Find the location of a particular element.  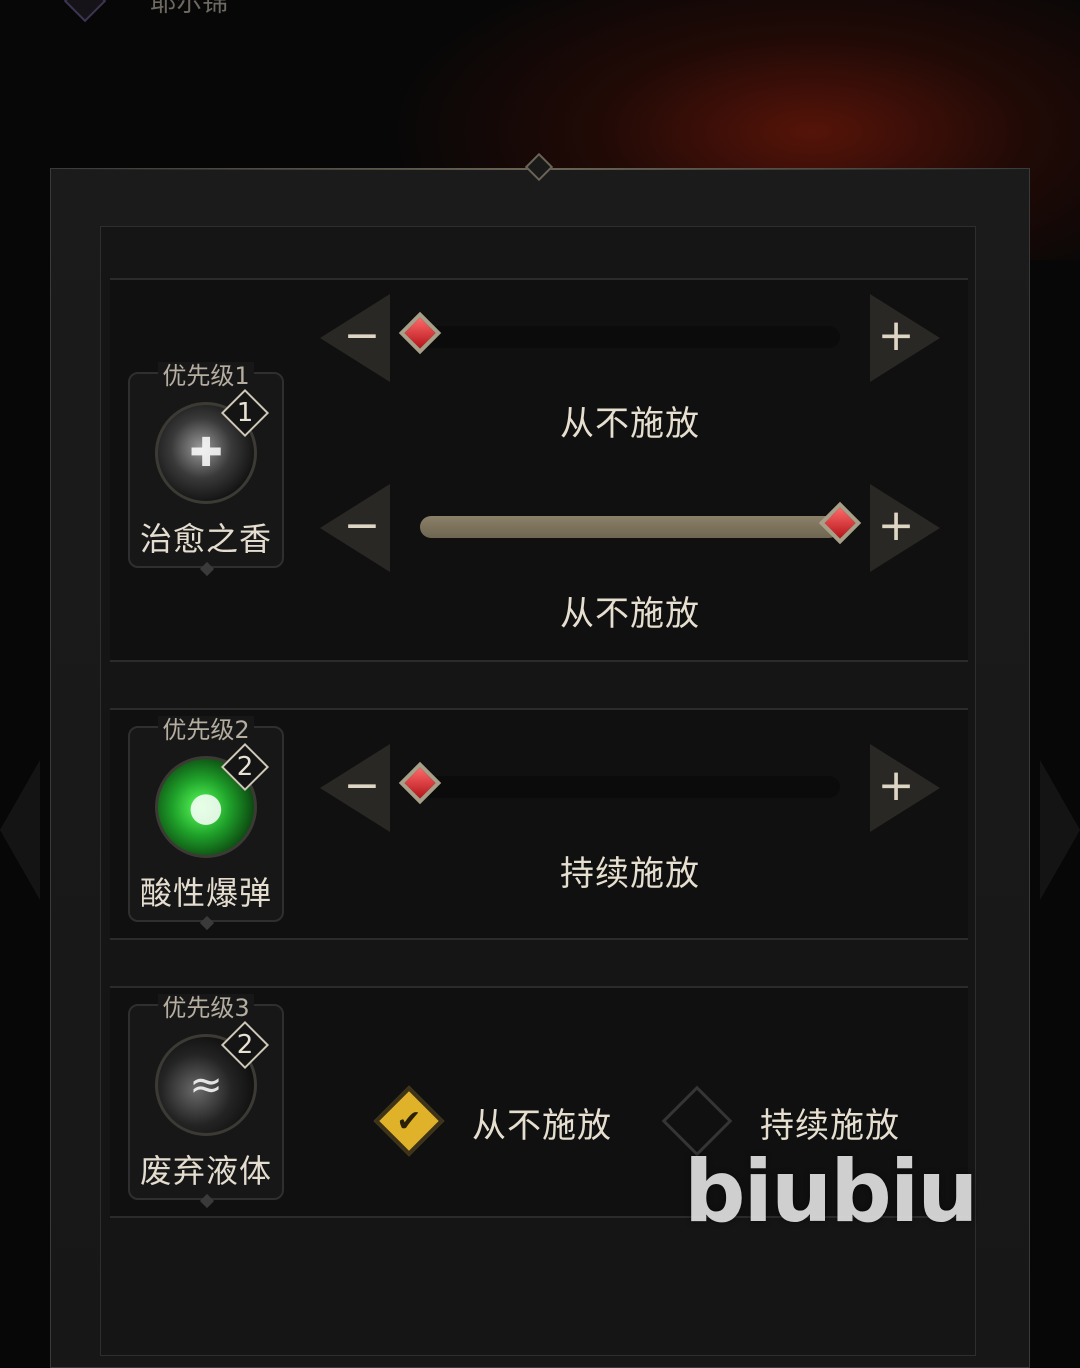

slider-fill is located at coordinates (630, 527).